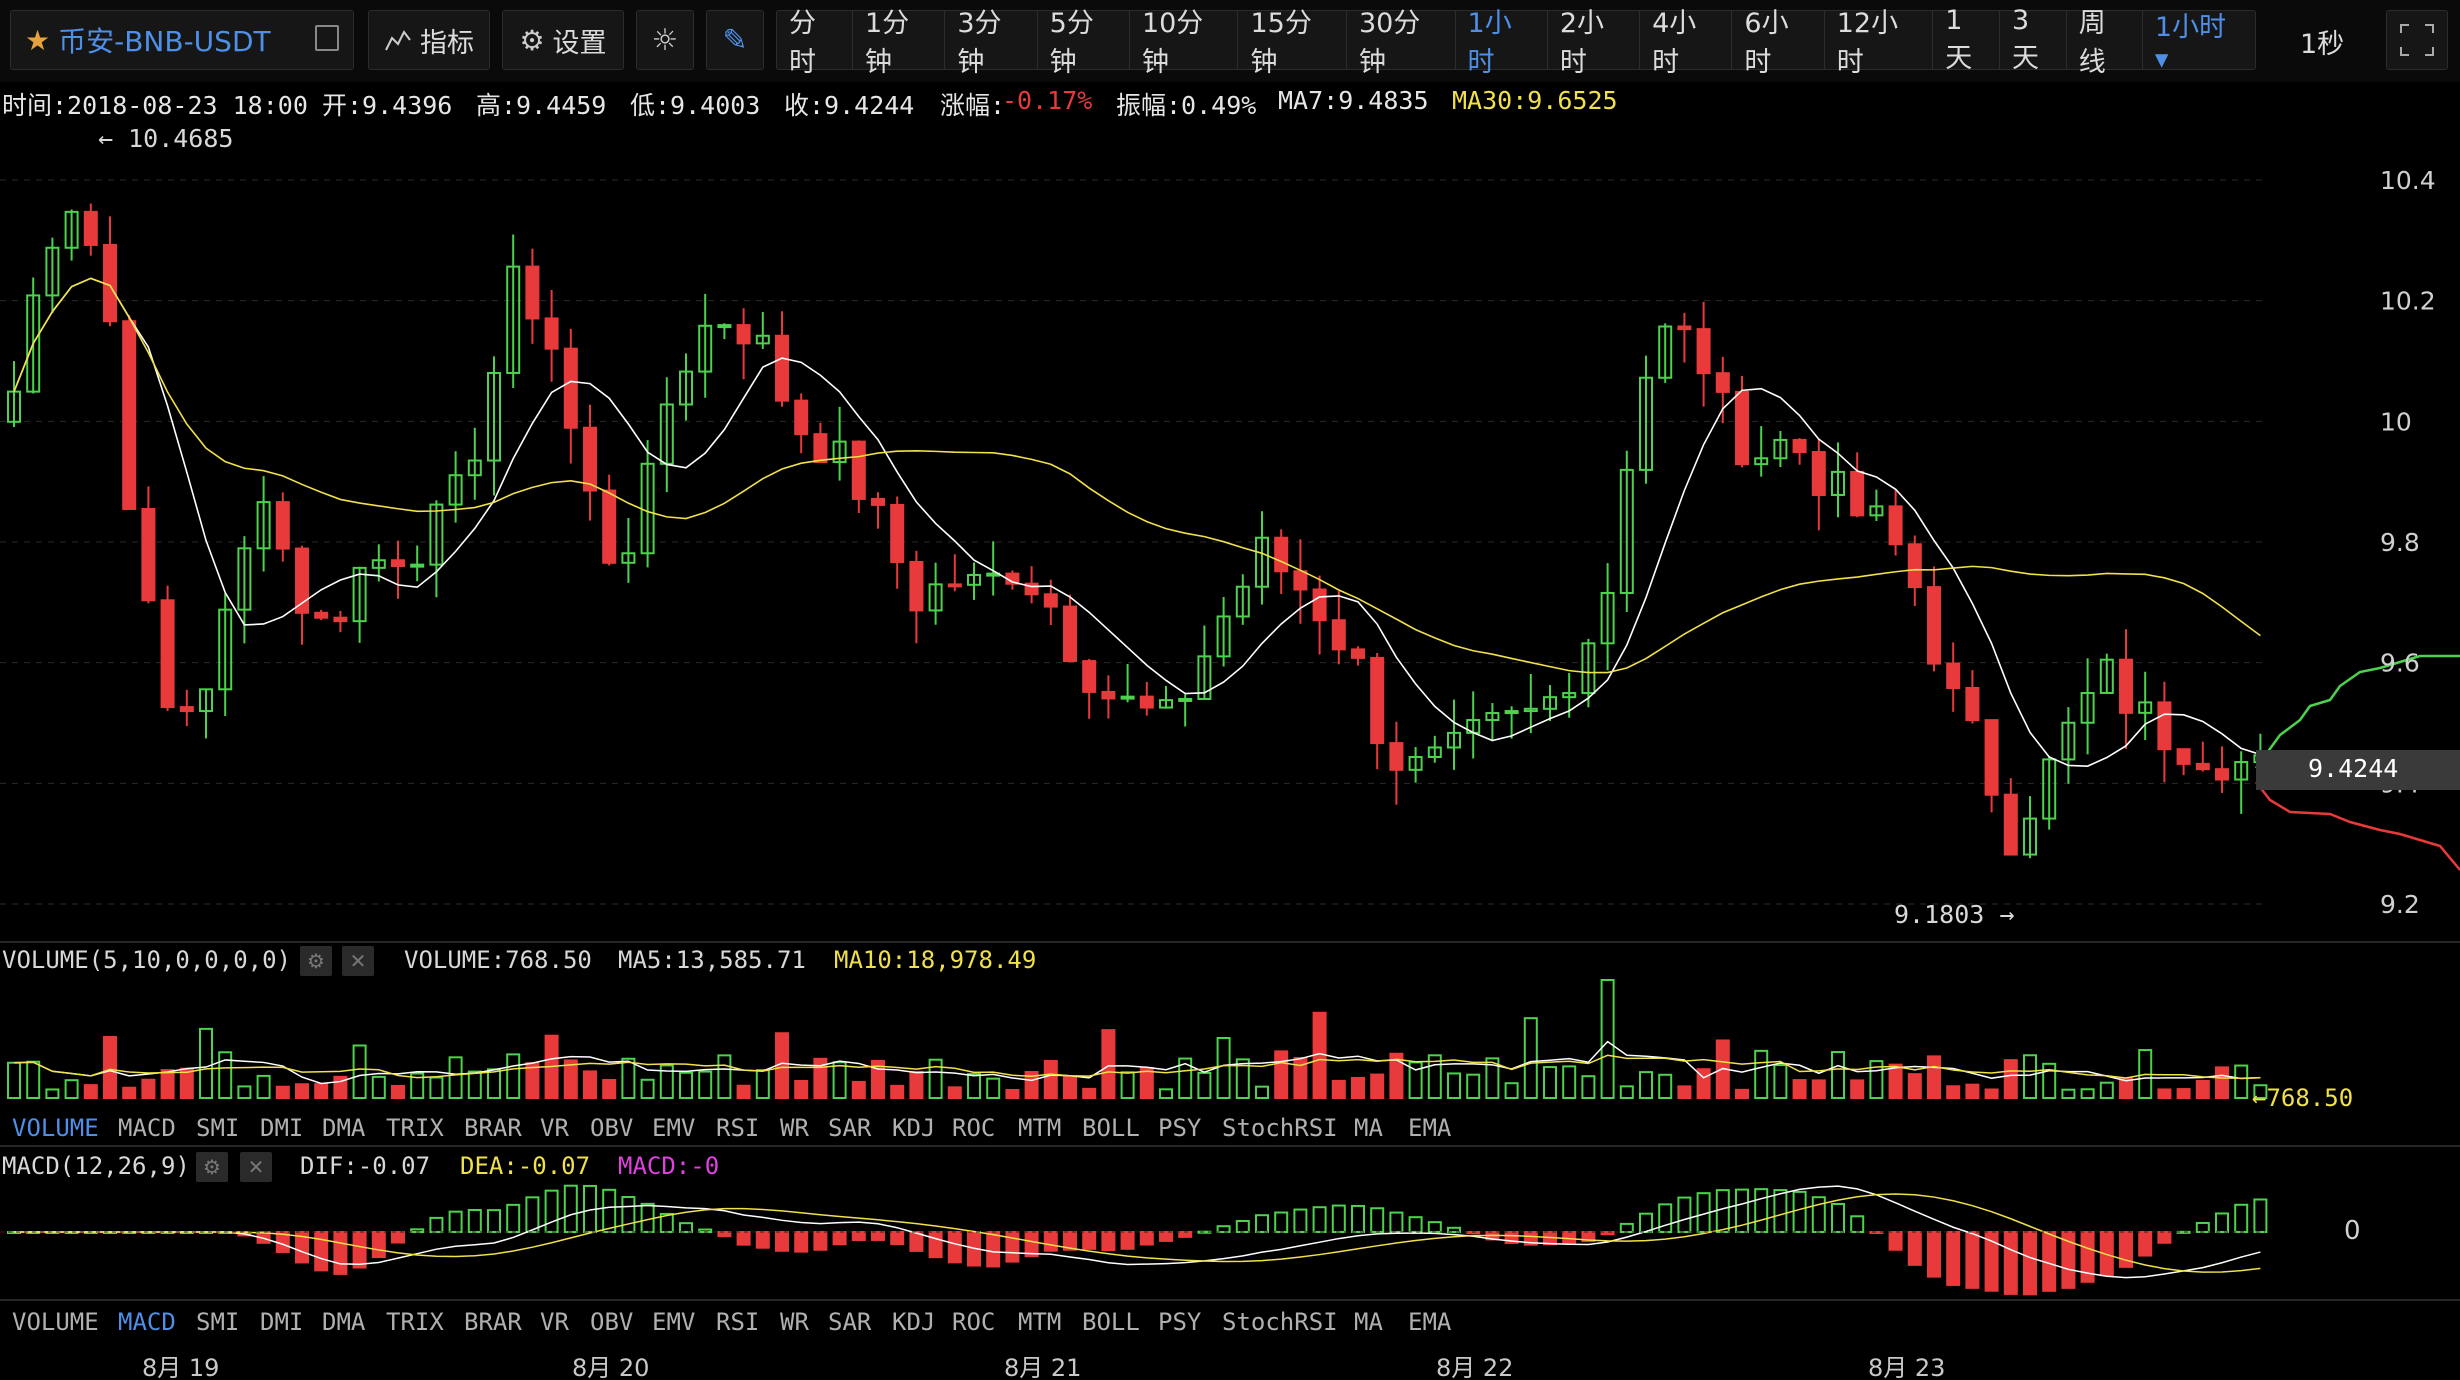 This screenshot has width=2460, height=1380. What do you see at coordinates (55, 1322) in the screenshot?
I see `macd-tab-volume: VOLUME` at bounding box center [55, 1322].